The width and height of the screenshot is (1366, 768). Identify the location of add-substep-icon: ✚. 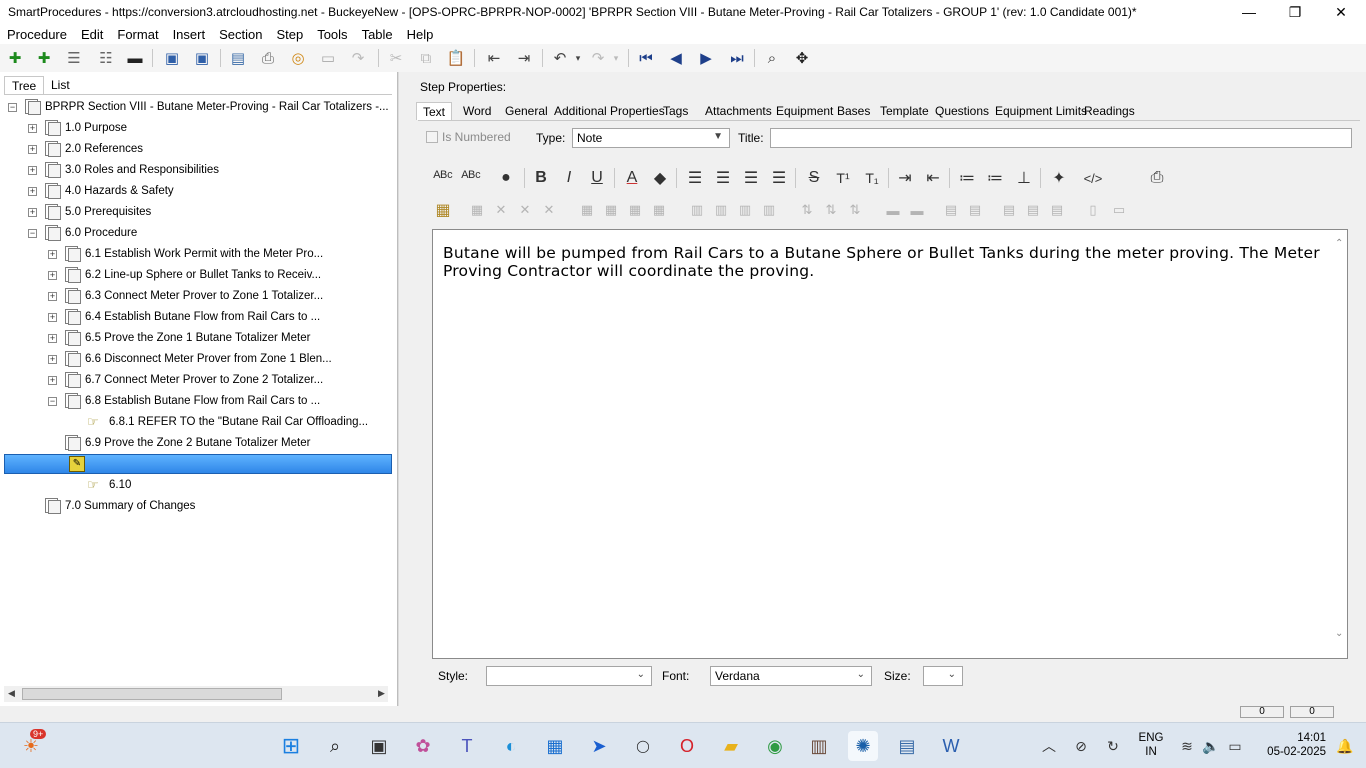
(44, 58).